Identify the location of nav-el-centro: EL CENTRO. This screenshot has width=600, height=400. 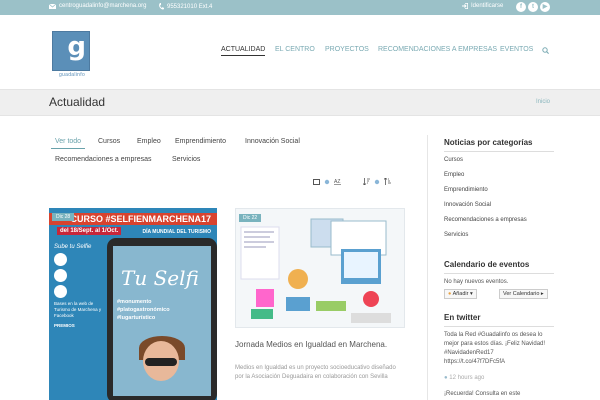
(295, 49).